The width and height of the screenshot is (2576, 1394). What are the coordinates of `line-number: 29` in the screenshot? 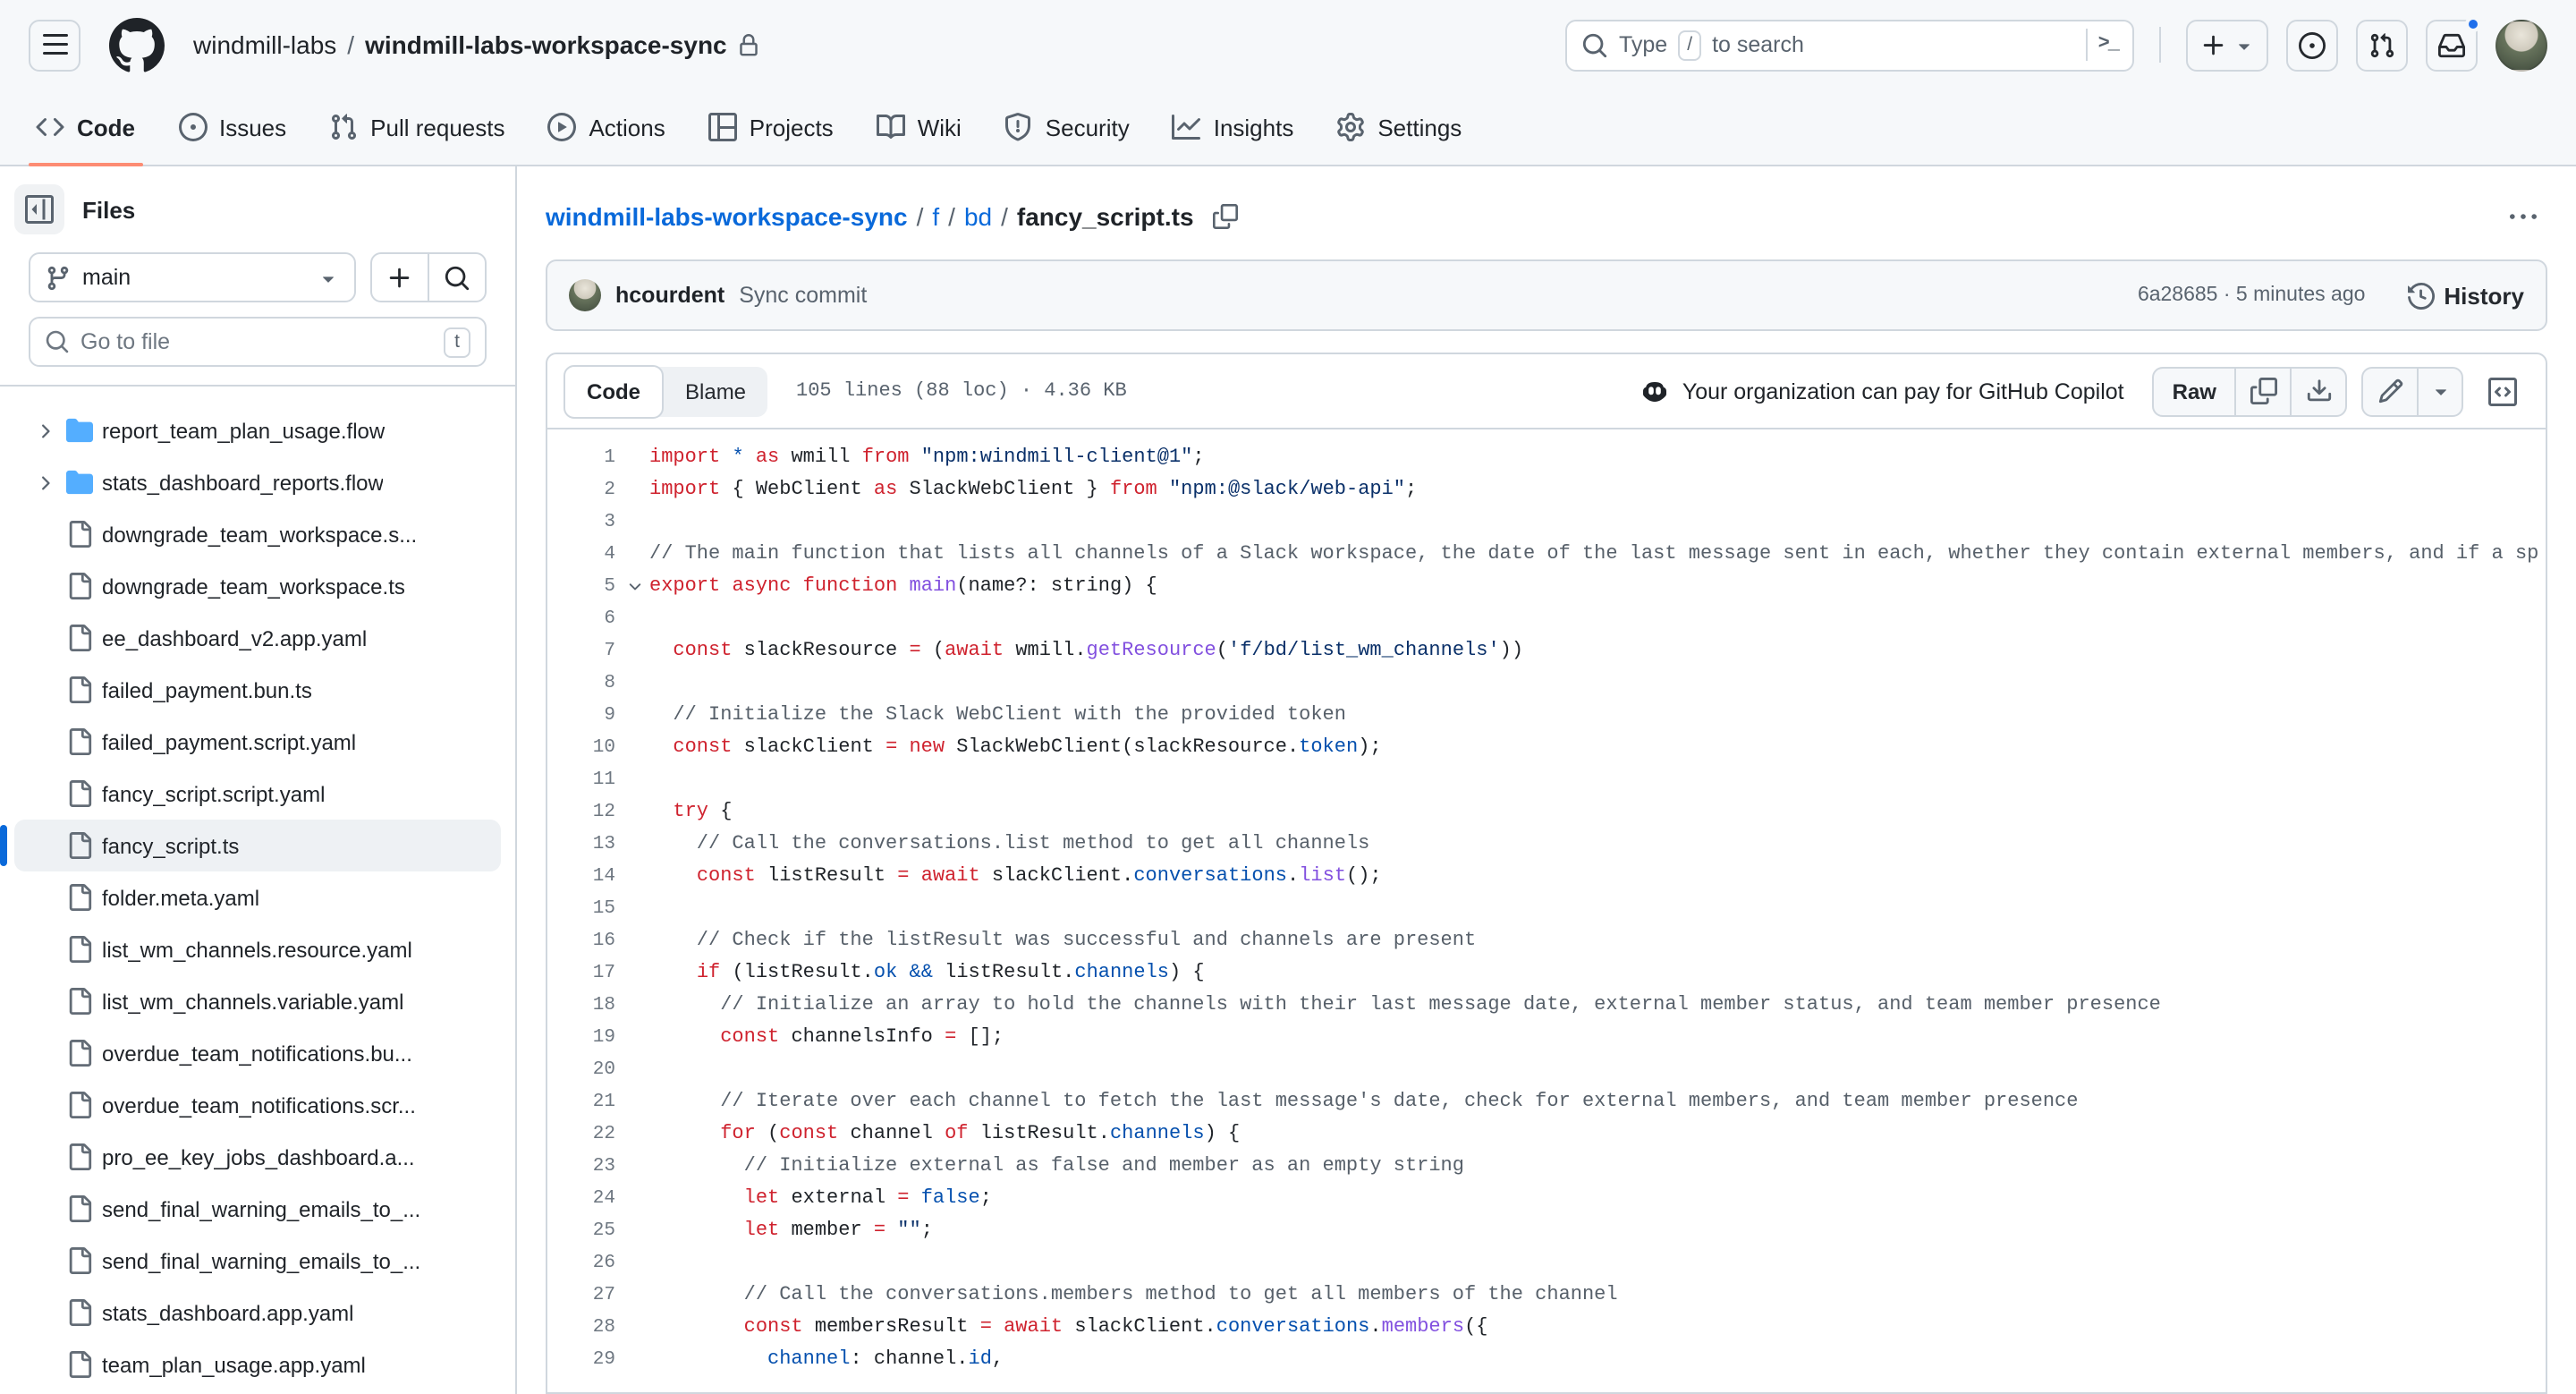 It's located at (583, 1360).